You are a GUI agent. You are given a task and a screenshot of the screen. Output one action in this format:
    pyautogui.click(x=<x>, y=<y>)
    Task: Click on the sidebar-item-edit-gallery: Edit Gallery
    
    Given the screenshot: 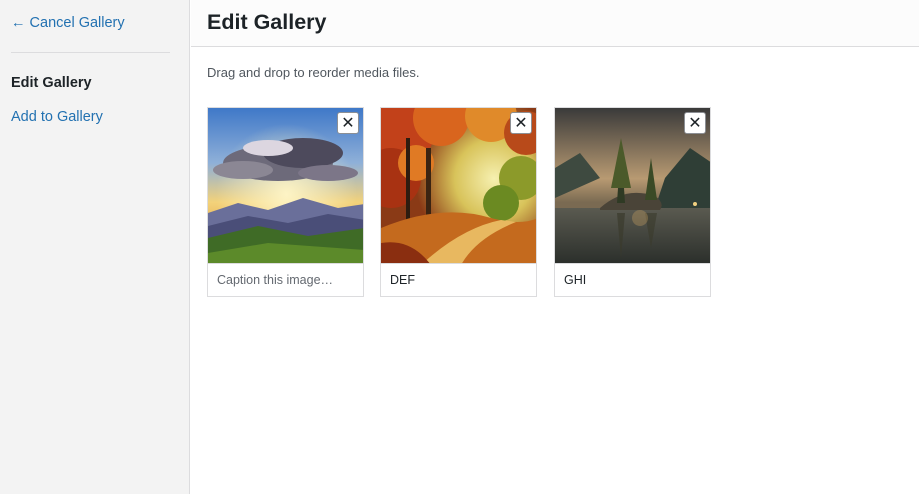 What is the action you would take?
    pyautogui.click(x=51, y=83)
    